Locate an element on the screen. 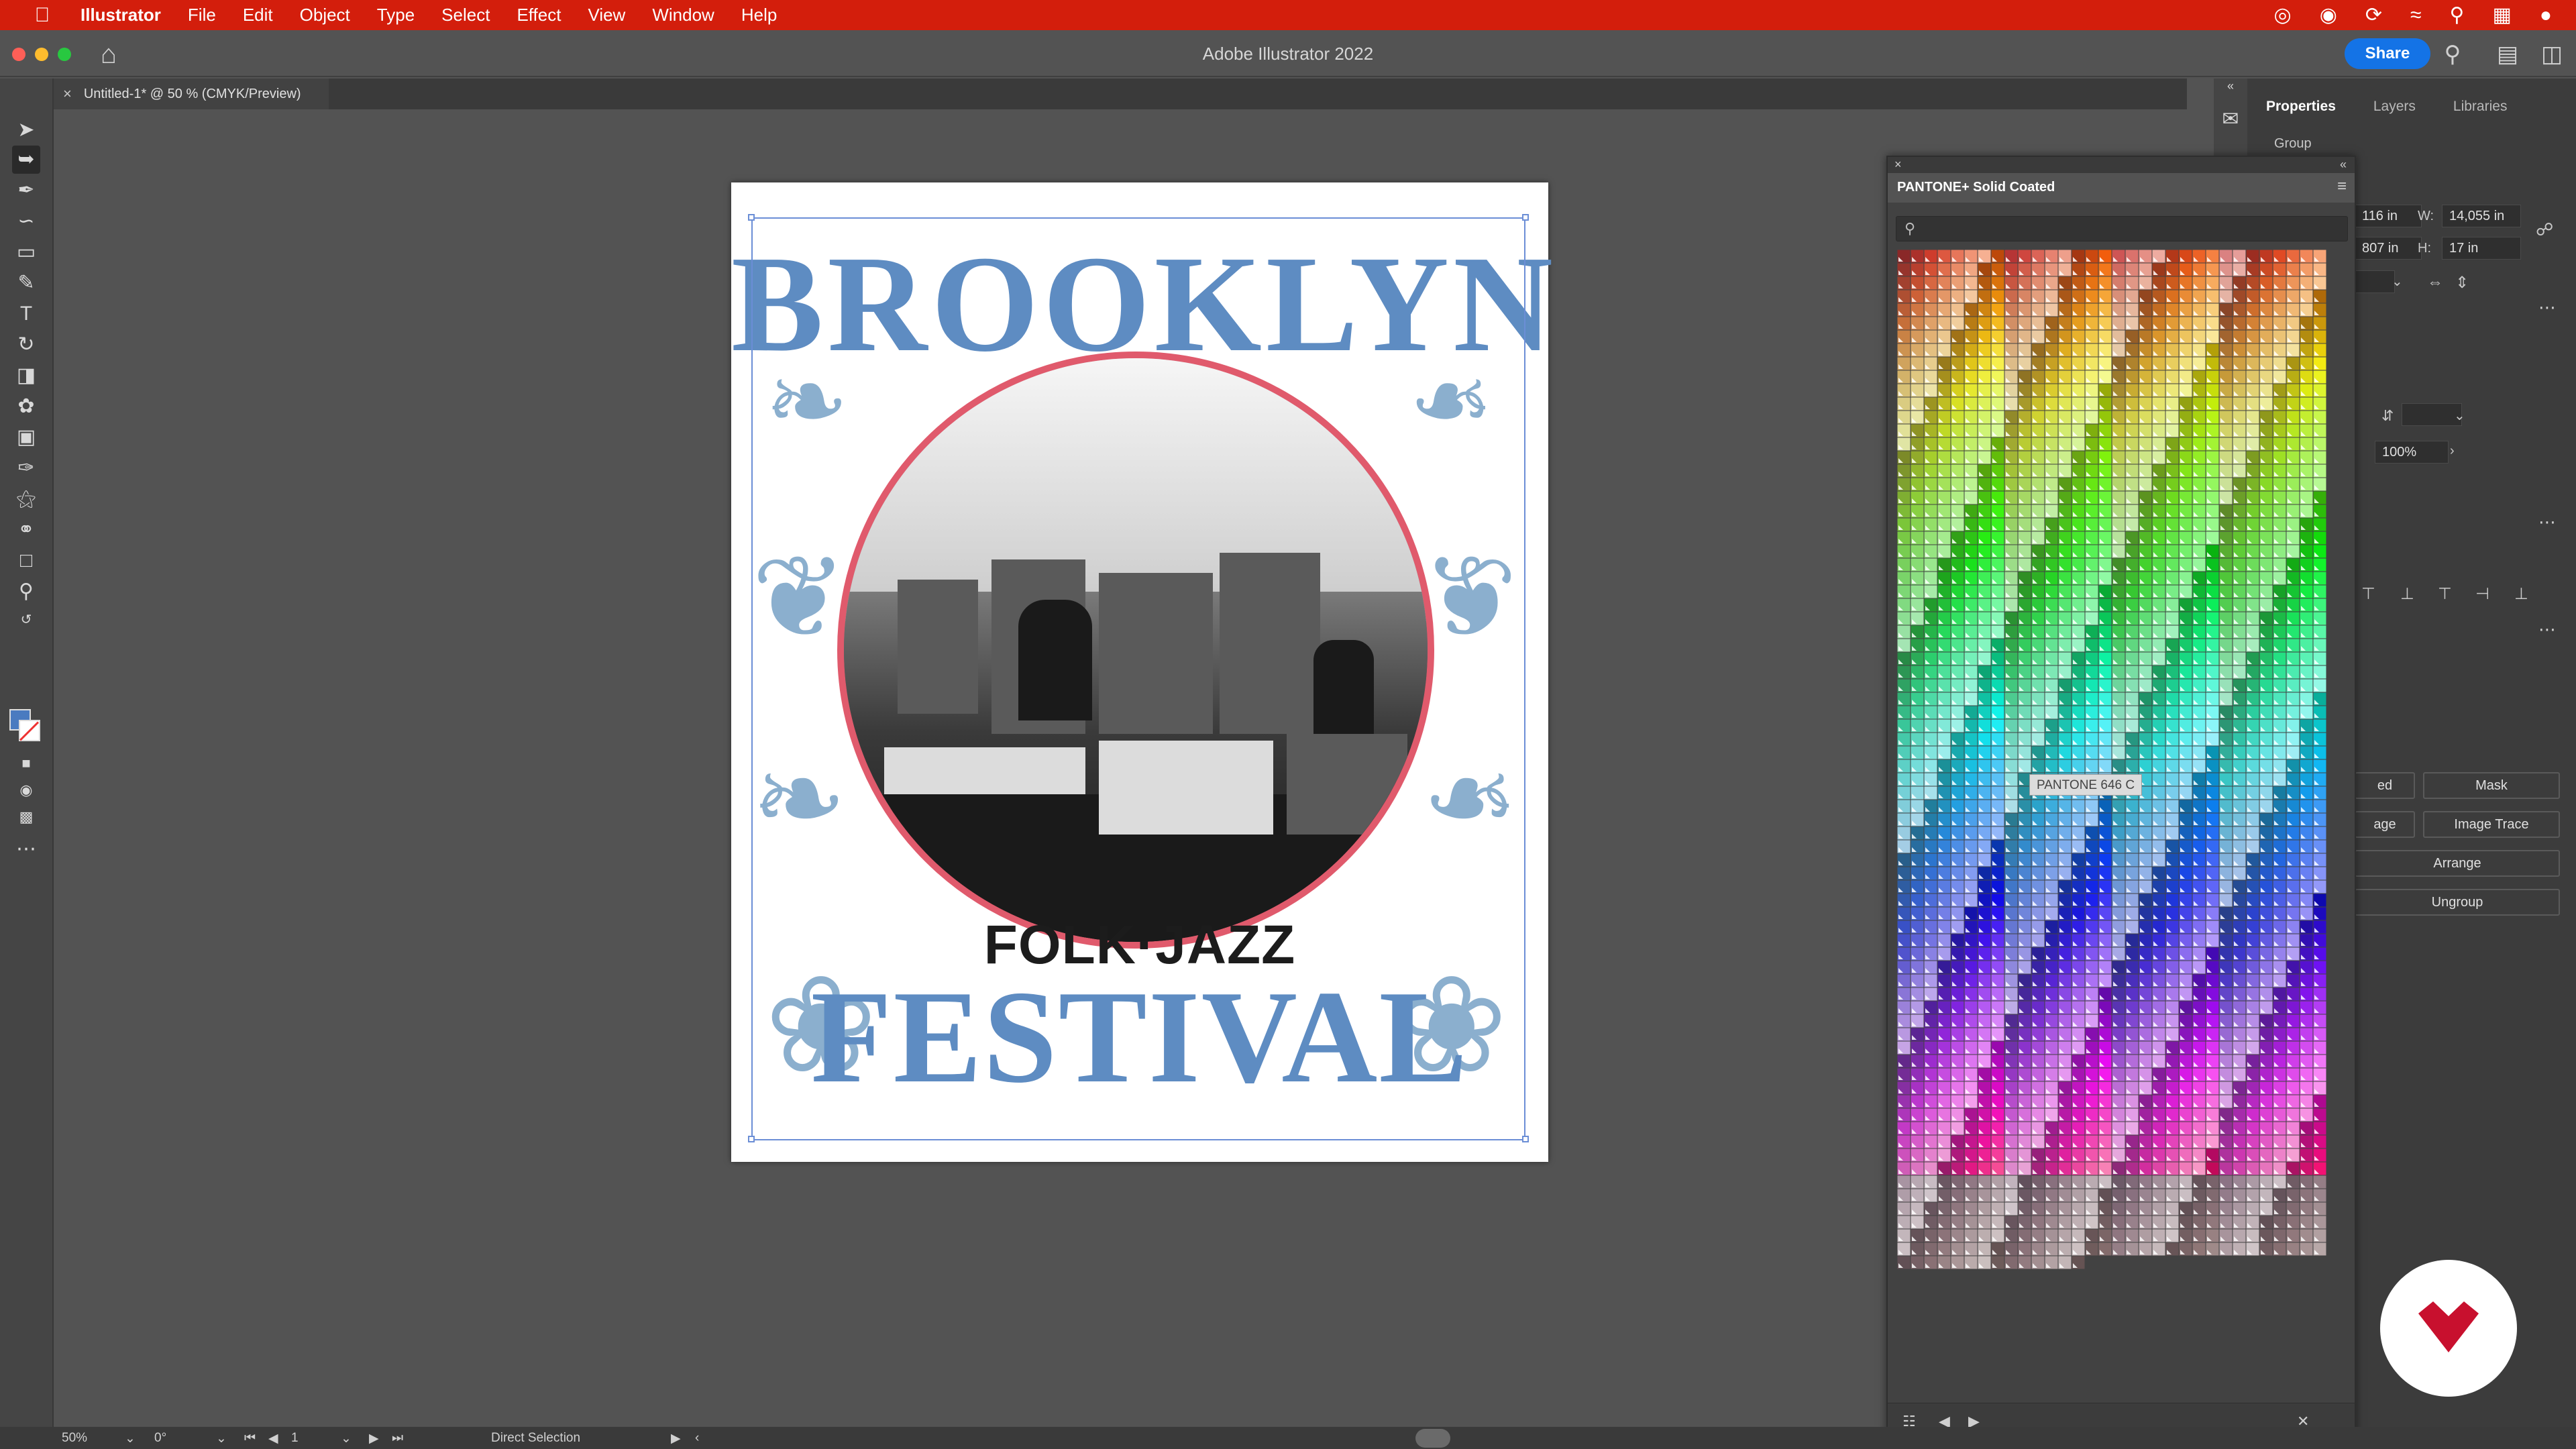  zoom-tool-icon: ⚲ is located at coordinates (26, 592).